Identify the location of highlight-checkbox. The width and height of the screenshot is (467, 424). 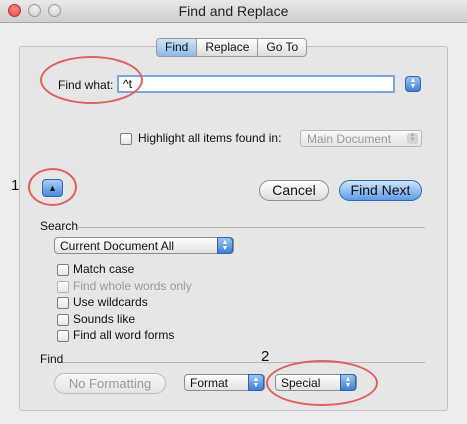
(126, 139).